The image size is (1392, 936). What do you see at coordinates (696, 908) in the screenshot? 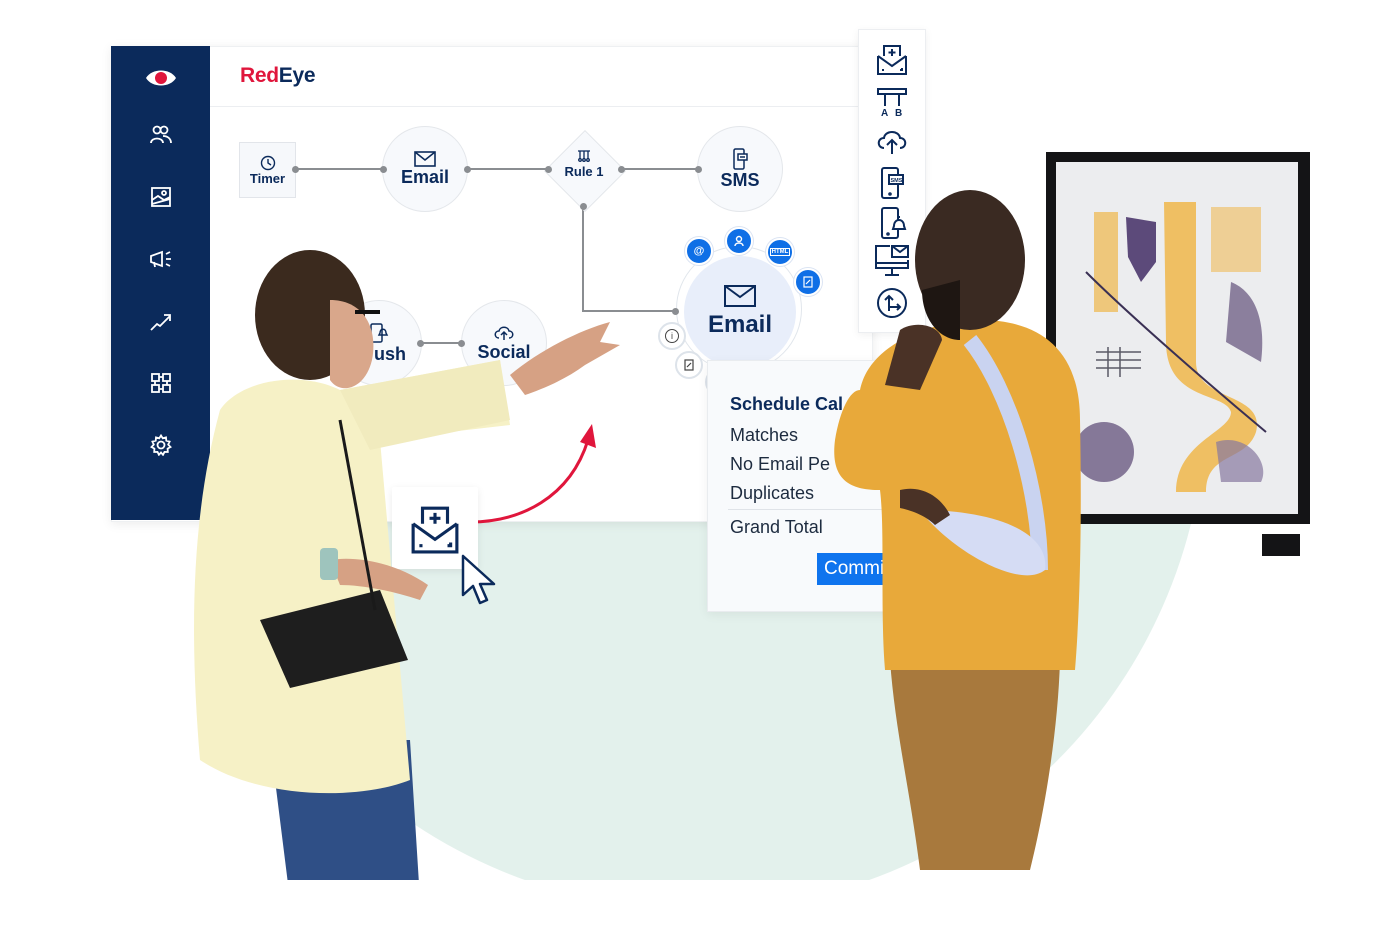
I see `bottom-mask` at bounding box center [696, 908].